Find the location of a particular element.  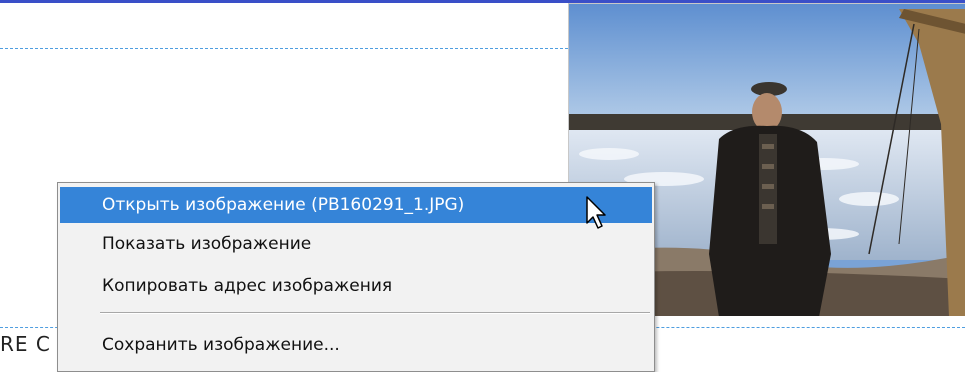

menu-item-show-image: Показать изображение is located at coordinates (356, 244).